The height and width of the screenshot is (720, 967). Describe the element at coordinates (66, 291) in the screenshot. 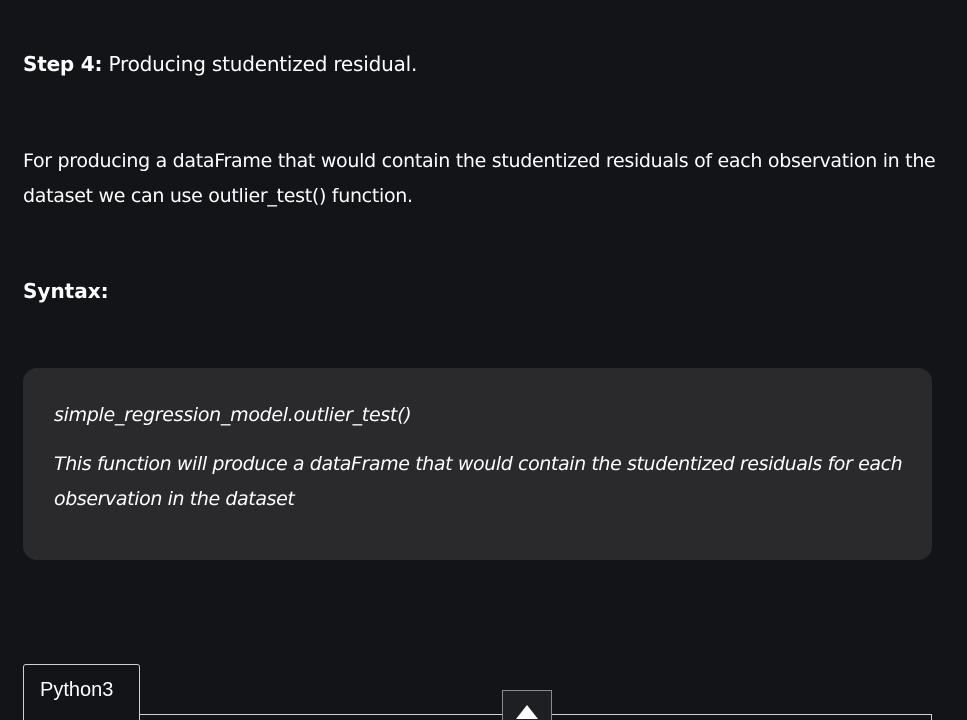

I see `syntax-heading: Syntax:` at that location.